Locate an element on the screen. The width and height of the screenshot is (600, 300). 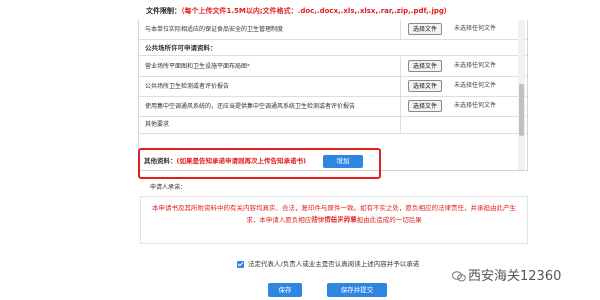
attachment-row-label: 与本单位实际相适应的保证食品安全的卫生管理制度 is located at coordinates (270, 29).